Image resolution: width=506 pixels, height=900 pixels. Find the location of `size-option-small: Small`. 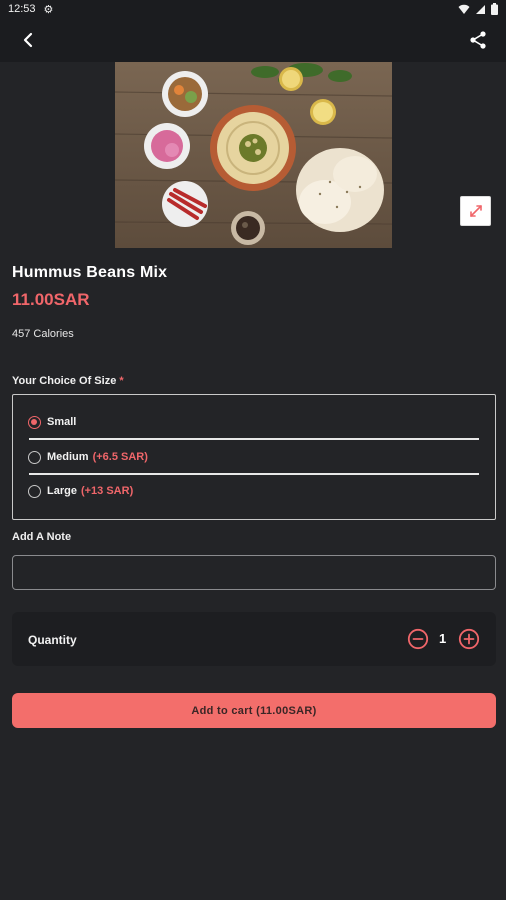

size-option-small: Small is located at coordinates (52, 422).